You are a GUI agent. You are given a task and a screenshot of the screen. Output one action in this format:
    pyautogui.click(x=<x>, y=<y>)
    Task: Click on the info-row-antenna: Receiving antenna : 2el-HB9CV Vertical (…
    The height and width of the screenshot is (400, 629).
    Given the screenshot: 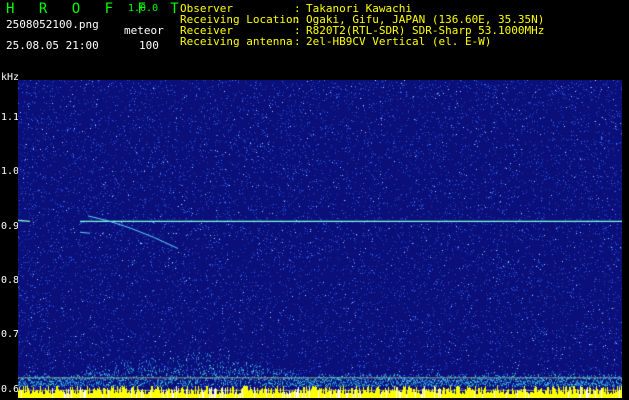 What is the action you would take?
    pyautogui.click(x=362, y=41)
    